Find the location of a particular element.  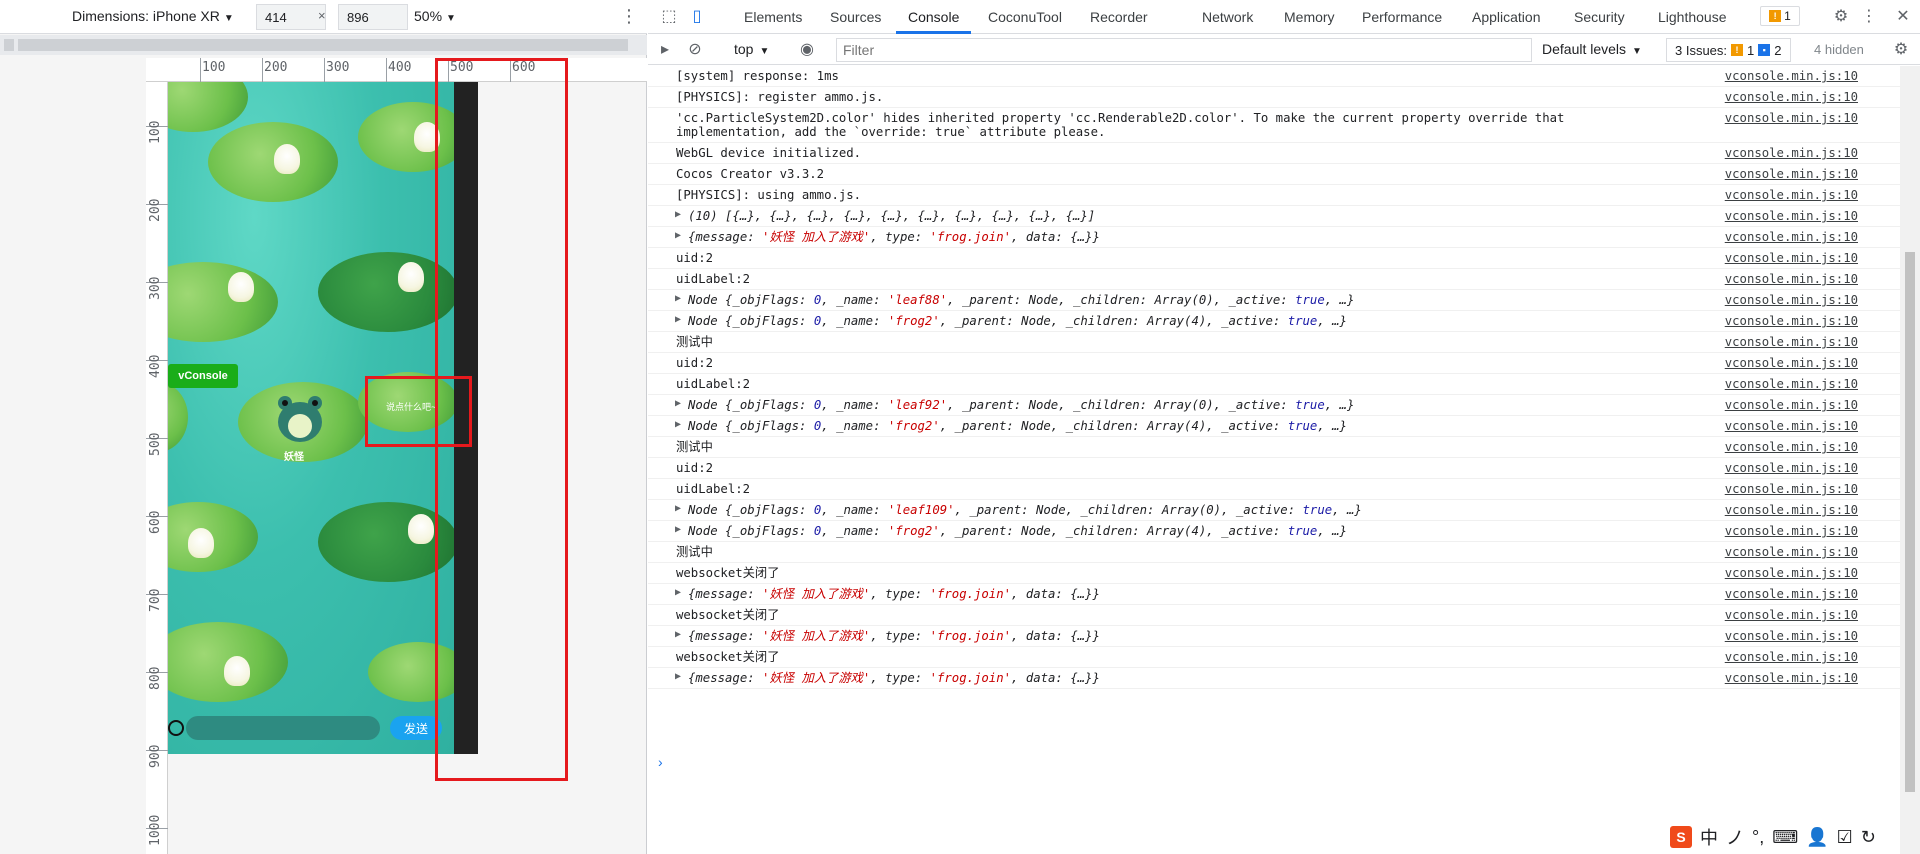

device-toggle-icon: ▯ is located at coordinates (697, 17).